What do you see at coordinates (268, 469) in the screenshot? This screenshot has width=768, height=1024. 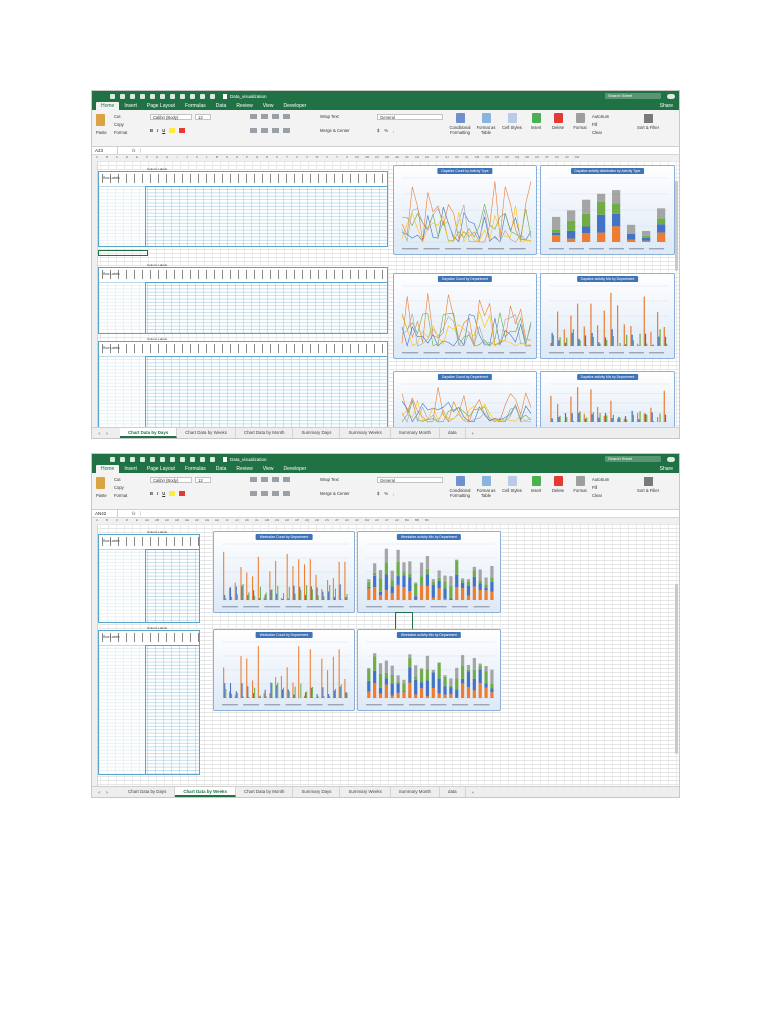 I see `tab-view: View` at bounding box center [268, 469].